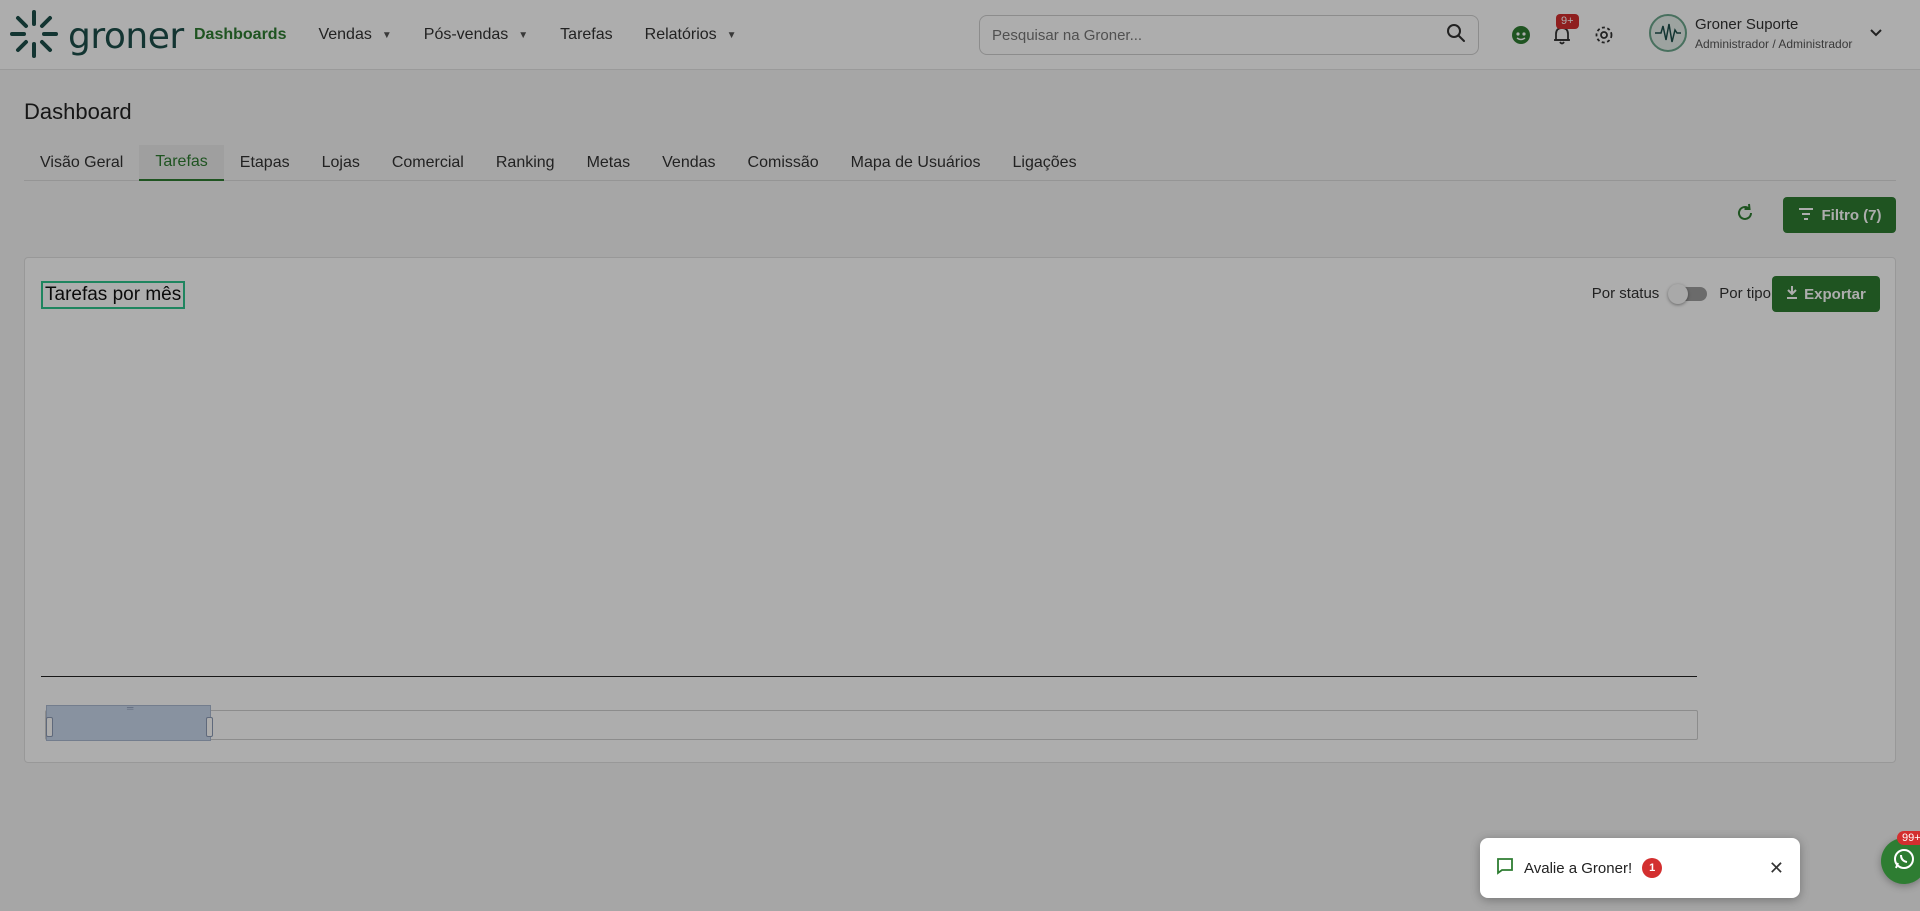 This screenshot has width=1920, height=911. I want to click on feedback-toast: Avalie a Groner! 1 ✕, so click(1640, 868).